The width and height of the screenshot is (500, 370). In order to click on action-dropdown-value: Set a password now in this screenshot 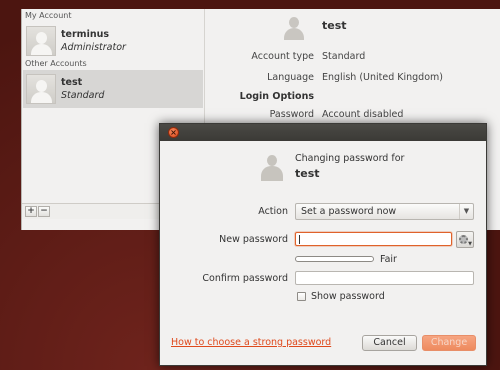, I will do `click(349, 211)`.